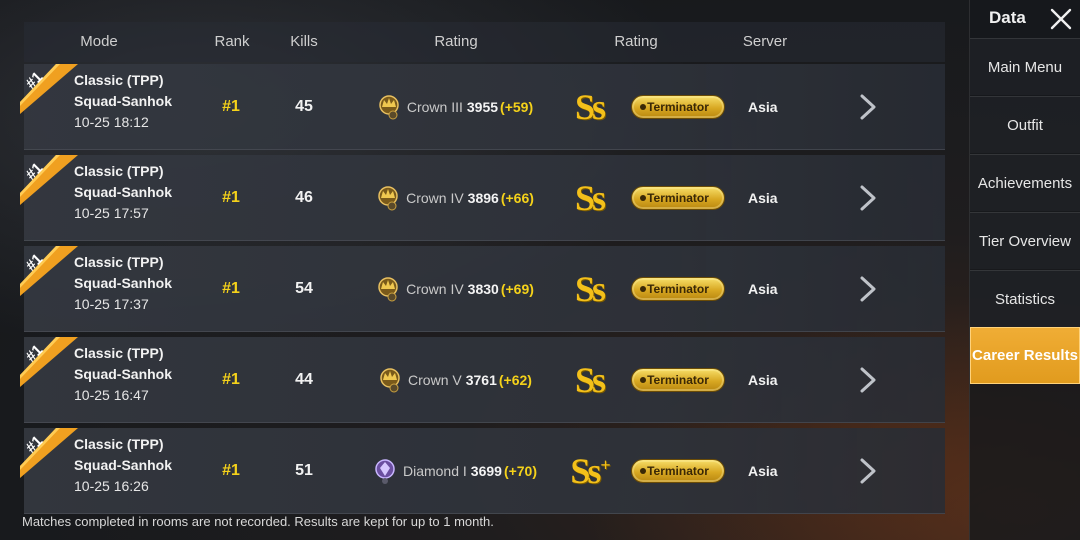 The width and height of the screenshot is (1080, 540). I want to click on mode-info: Classic (TPP) Squad-Sanhok 10-25 17:57, so click(123, 192).